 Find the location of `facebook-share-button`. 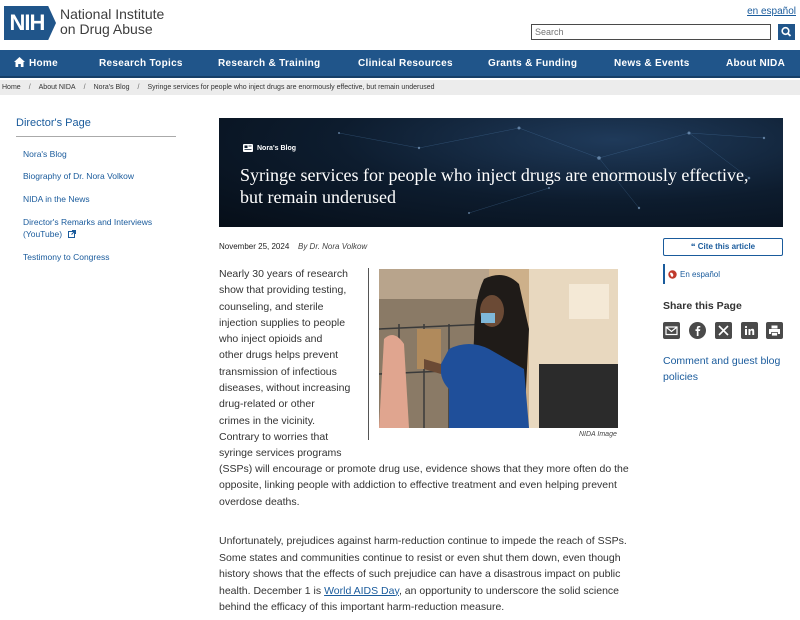

facebook-share-button is located at coordinates (697, 330).